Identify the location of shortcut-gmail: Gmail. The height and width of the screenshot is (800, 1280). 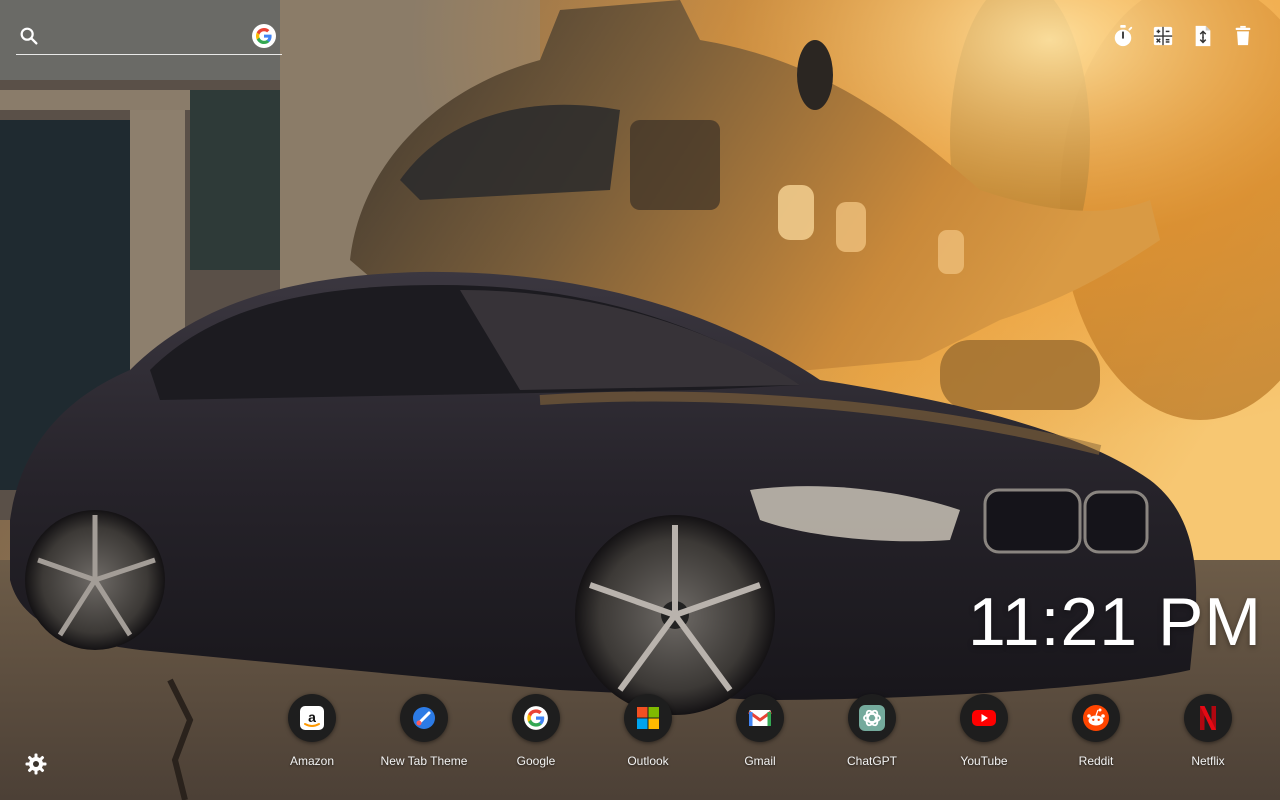
(760, 731).